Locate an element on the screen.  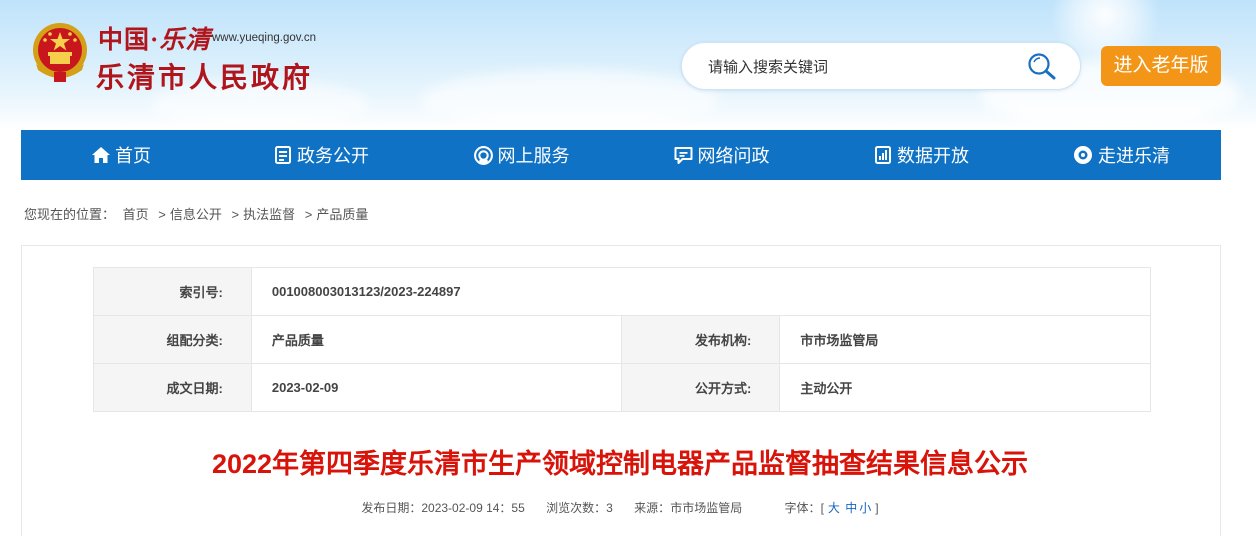
breadcrumb-link-home: 首页 is located at coordinates (136, 214).